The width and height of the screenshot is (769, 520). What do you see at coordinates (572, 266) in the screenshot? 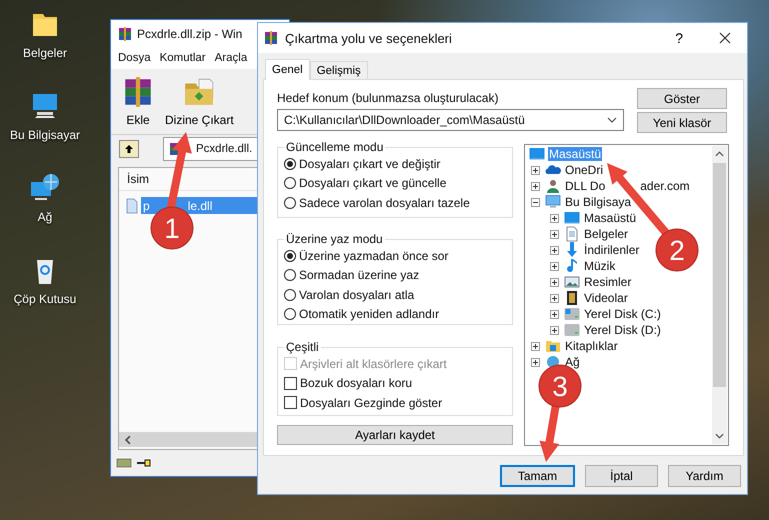
I see `music-note-icon` at bounding box center [572, 266].